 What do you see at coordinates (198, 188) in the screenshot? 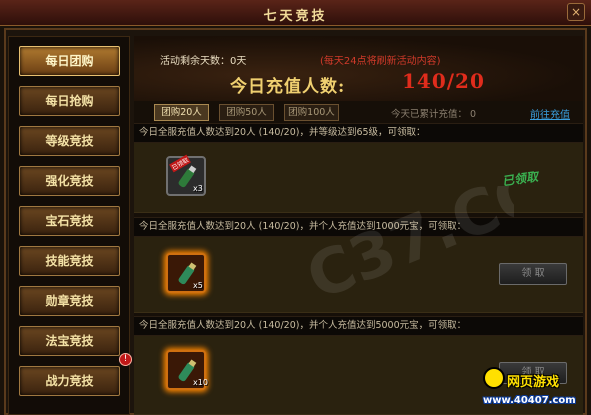
I see `item-quantity: x3` at bounding box center [198, 188].